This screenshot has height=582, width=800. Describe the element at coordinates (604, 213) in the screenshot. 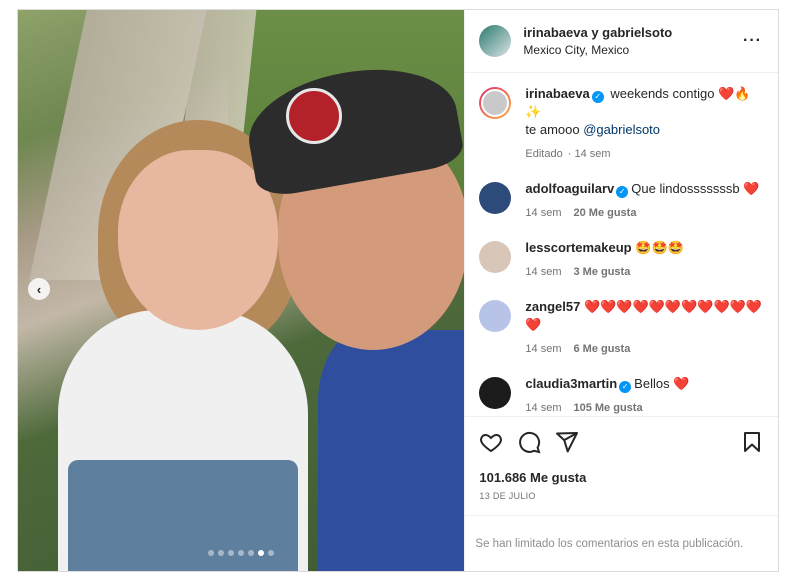

I see `comment-likes: 20 Me gusta` at that location.